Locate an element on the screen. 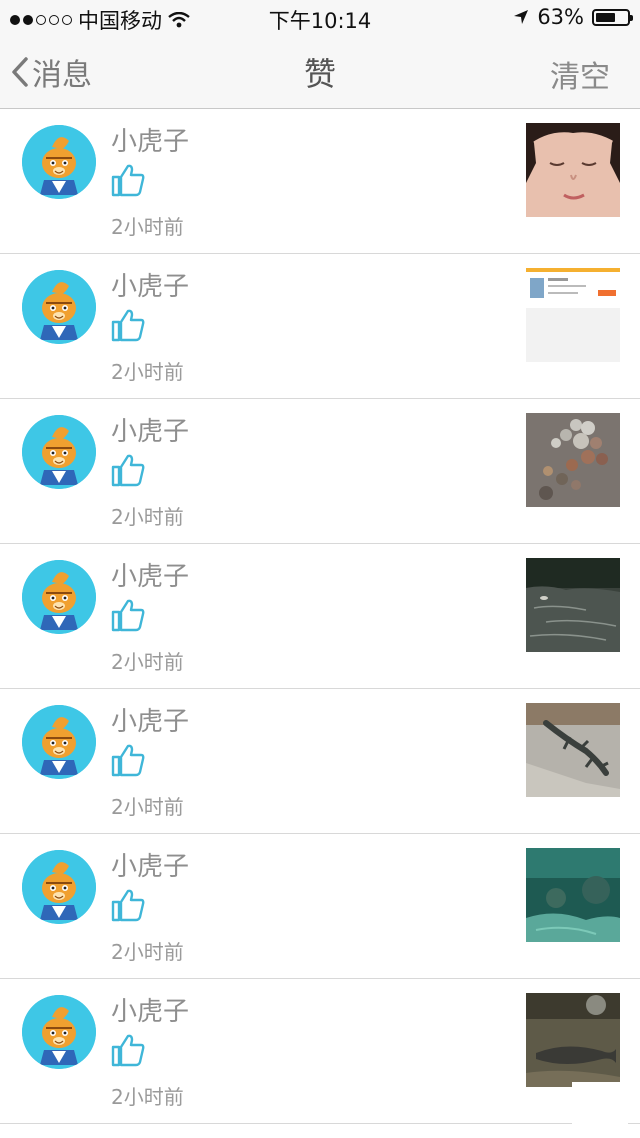 The image size is (640, 1138). face-photo-image is located at coordinates (573, 170).